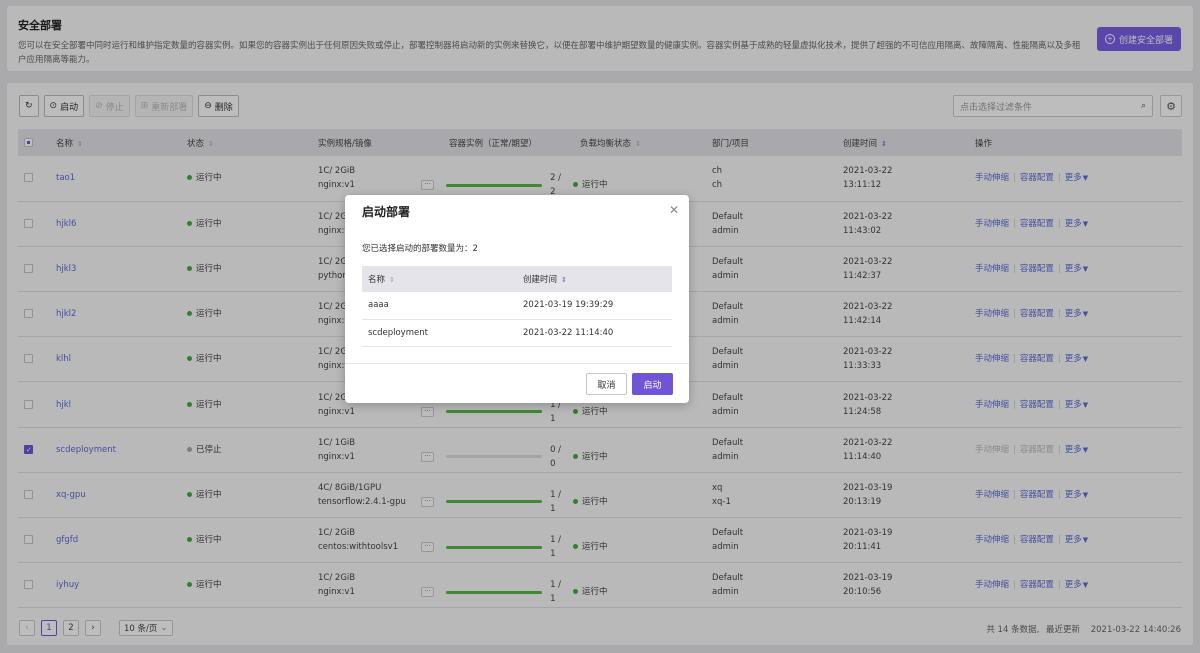 Image resolution: width=1200 pixels, height=653 pixels. What do you see at coordinates (439, 306) in the screenshot?
I see `dialog-row-name: aaaa` at bounding box center [439, 306].